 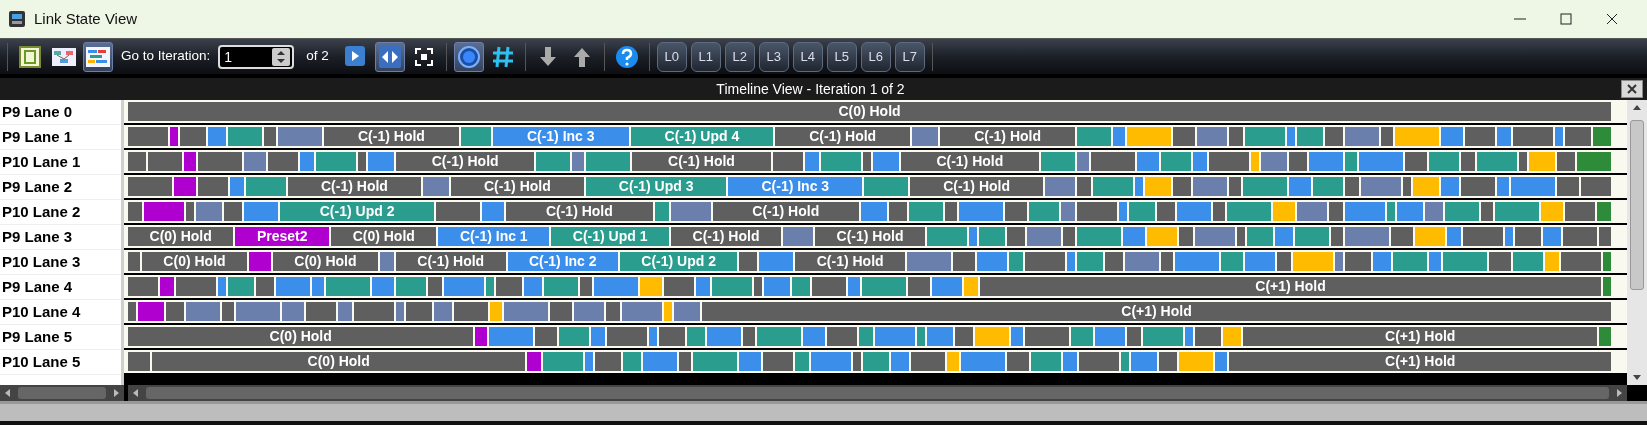 I want to click on state-segment: C(-1) Inc 1, so click(x=494, y=236).